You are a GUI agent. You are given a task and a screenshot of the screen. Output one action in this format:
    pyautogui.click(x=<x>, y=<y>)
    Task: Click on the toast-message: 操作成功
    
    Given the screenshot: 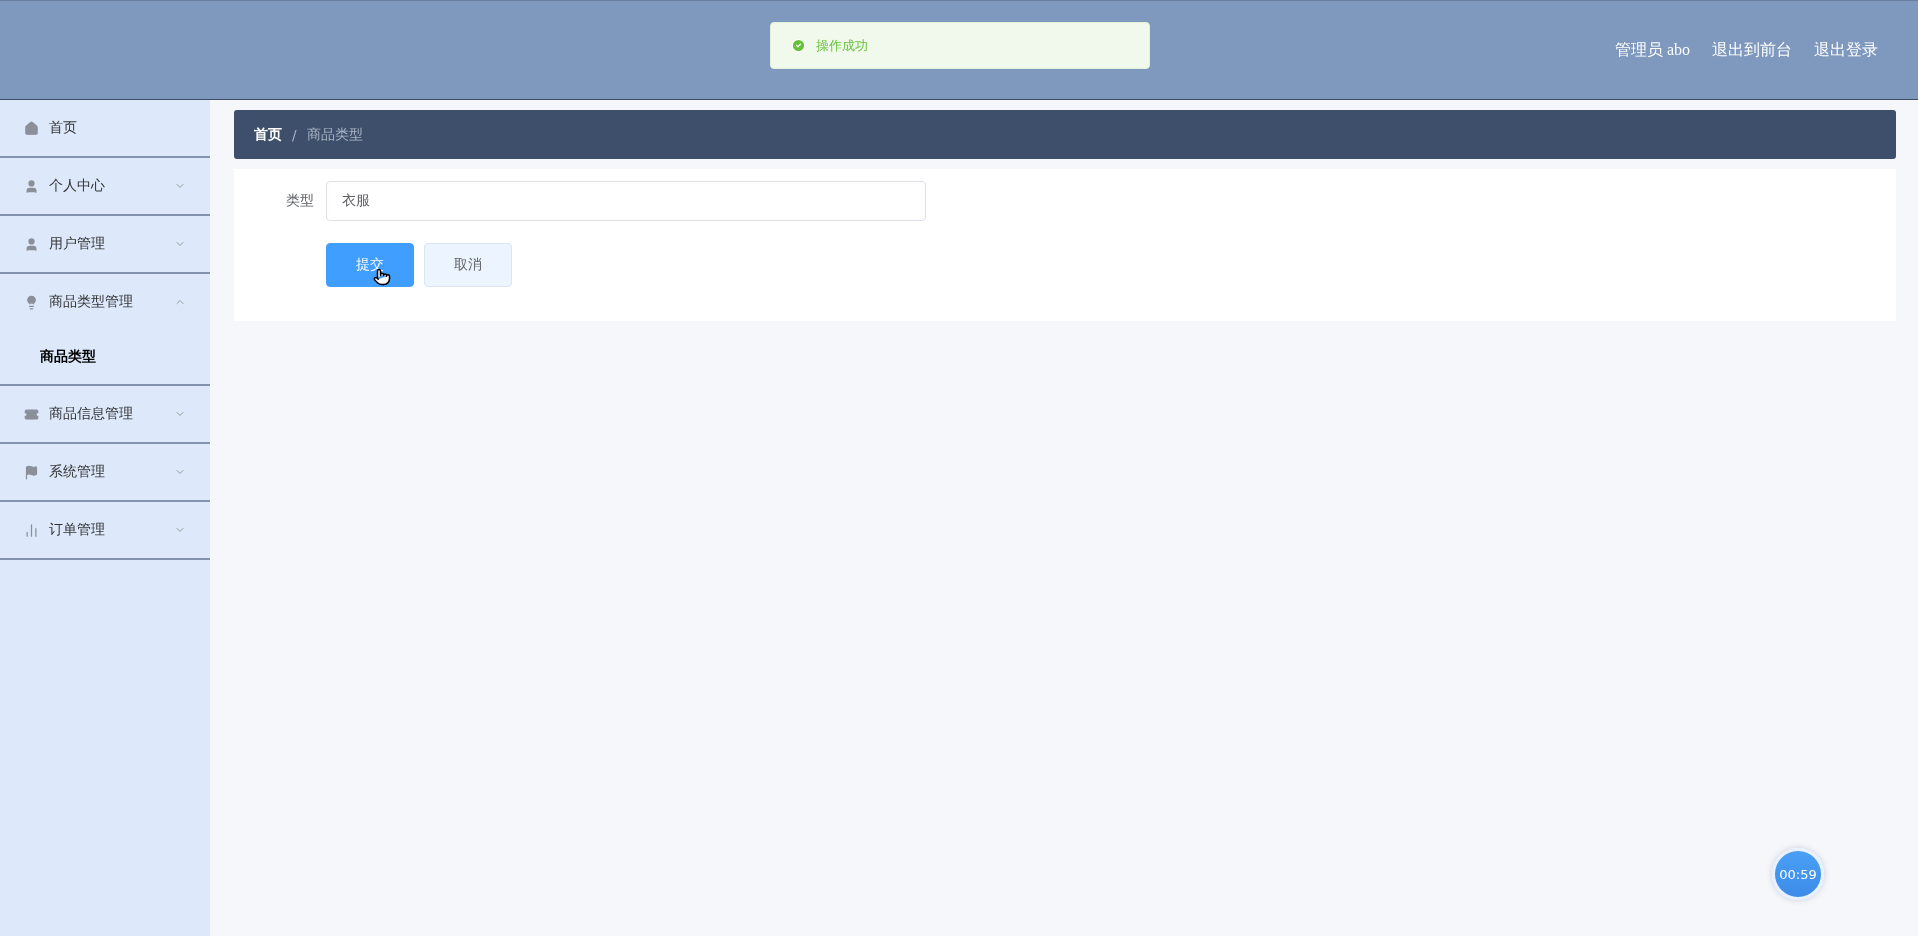 What is the action you would take?
    pyautogui.click(x=842, y=45)
    